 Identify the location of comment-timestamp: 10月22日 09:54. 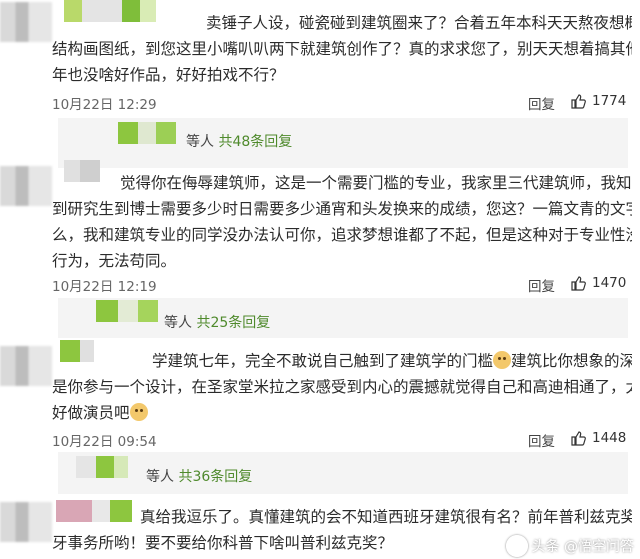
(104, 442).